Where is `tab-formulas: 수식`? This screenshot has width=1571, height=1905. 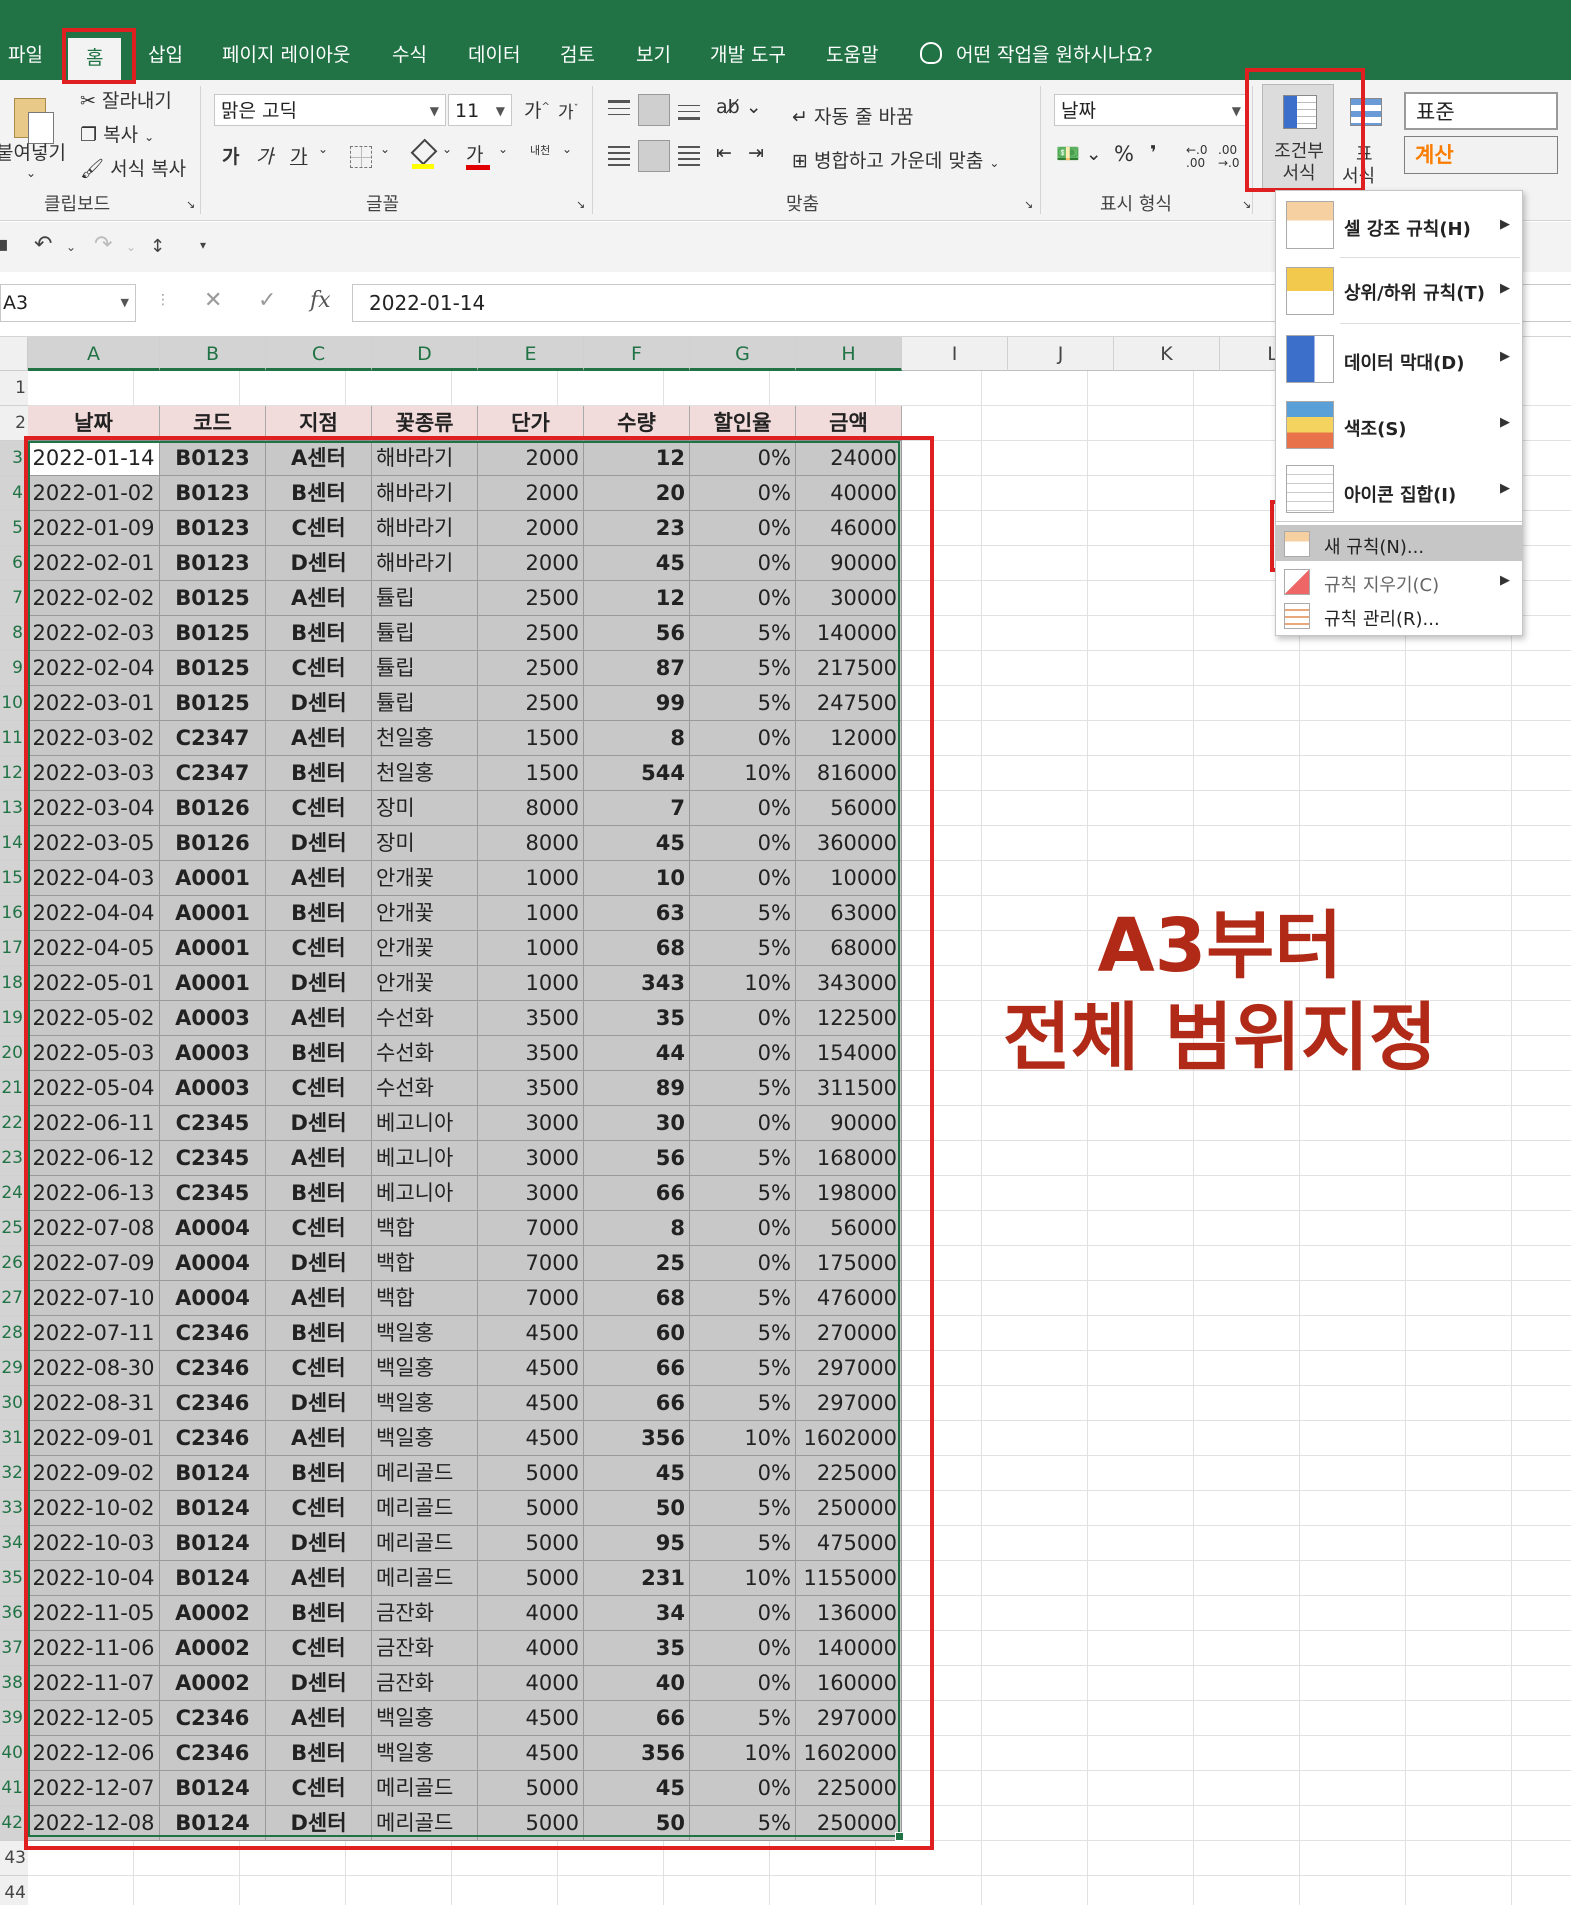 tab-formulas: 수식 is located at coordinates (409, 55).